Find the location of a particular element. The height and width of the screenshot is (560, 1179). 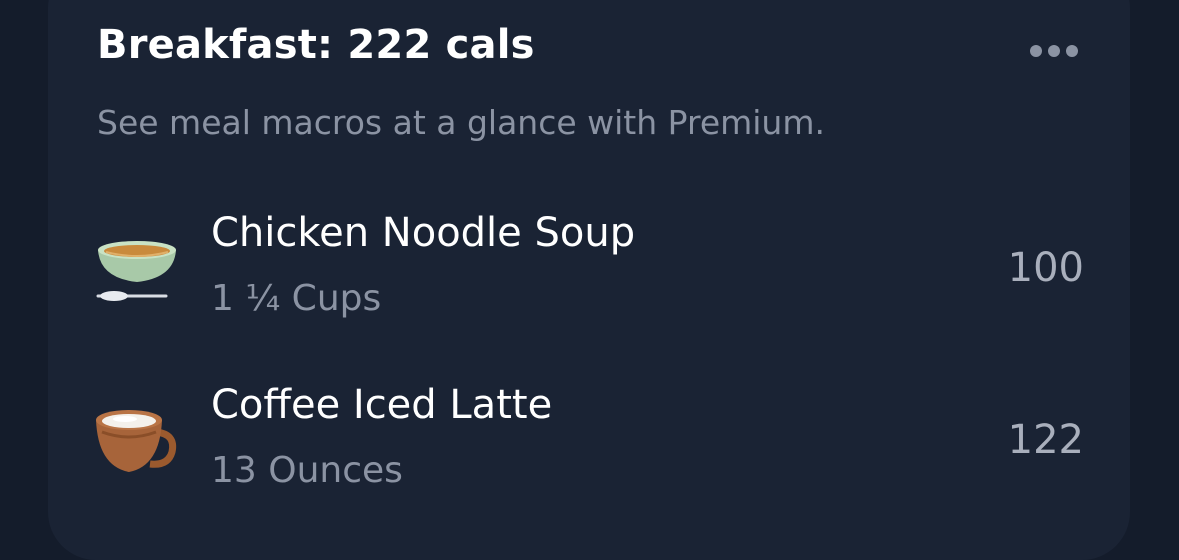

food-name: Chicken Noodle Soup is located at coordinates (423, 233).